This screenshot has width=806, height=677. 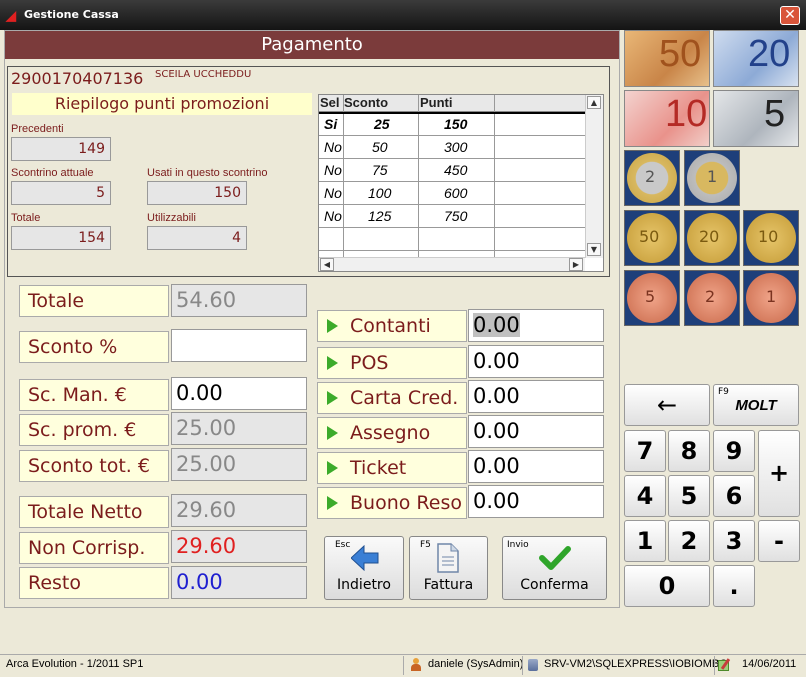 What do you see at coordinates (536, 466) in the screenshot?
I see `payment-ticket-input: 0.00` at bounding box center [536, 466].